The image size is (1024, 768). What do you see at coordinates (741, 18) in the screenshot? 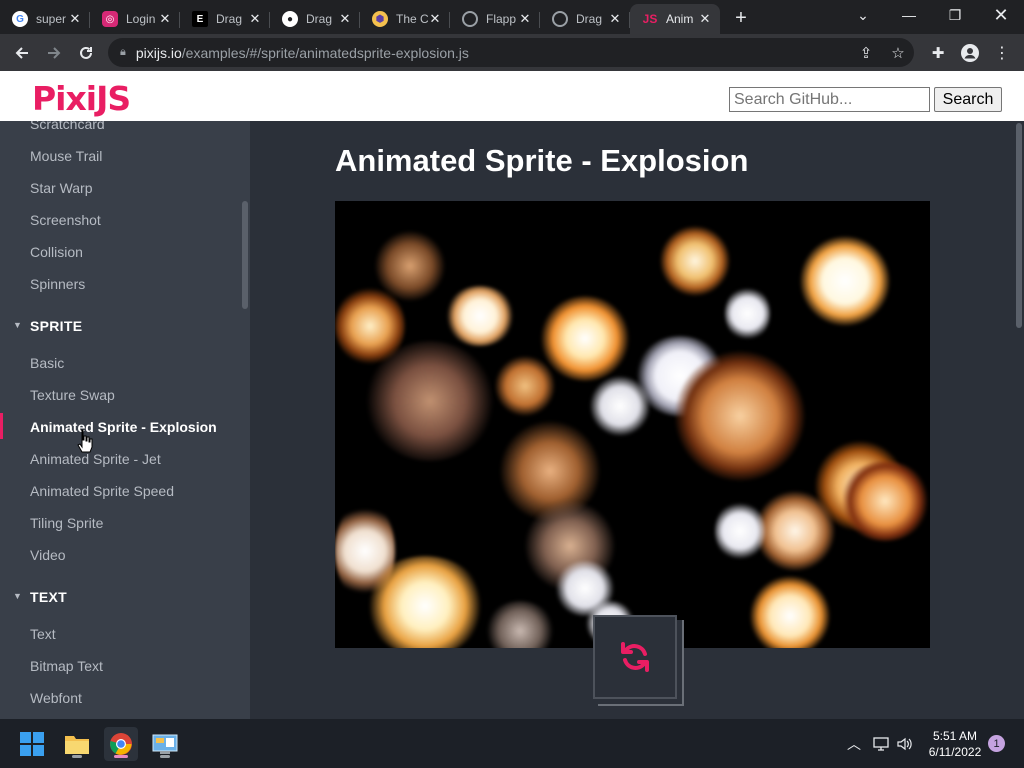
I see `new-tab-button: +` at bounding box center [741, 18].